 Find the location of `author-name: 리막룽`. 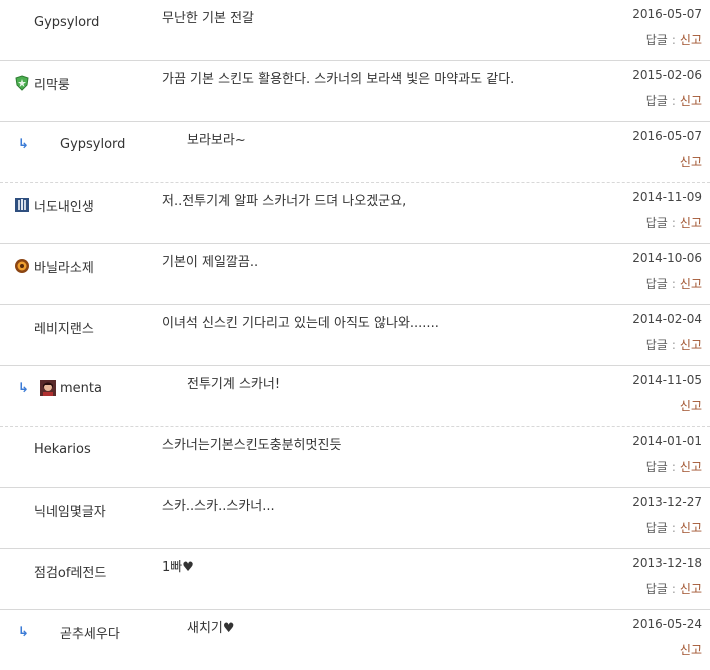

author-name: 리막룽 is located at coordinates (52, 83).